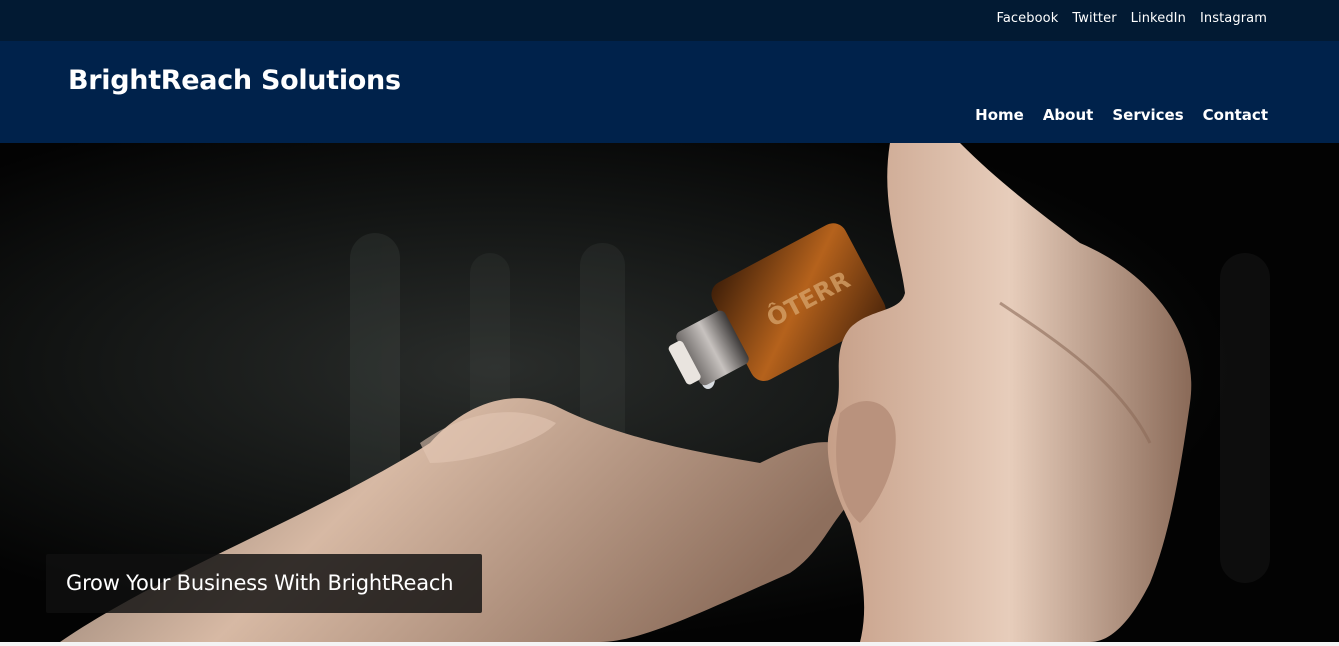 This screenshot has height=646, width=1339. I want to click on social-links: Facebook Twitter LinkedIn Instagram, so click(1131, 18).